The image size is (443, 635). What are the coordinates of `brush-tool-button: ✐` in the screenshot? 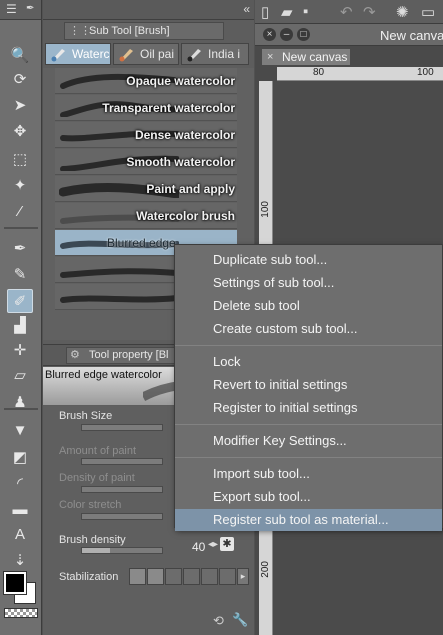 It's located at (20, 301).